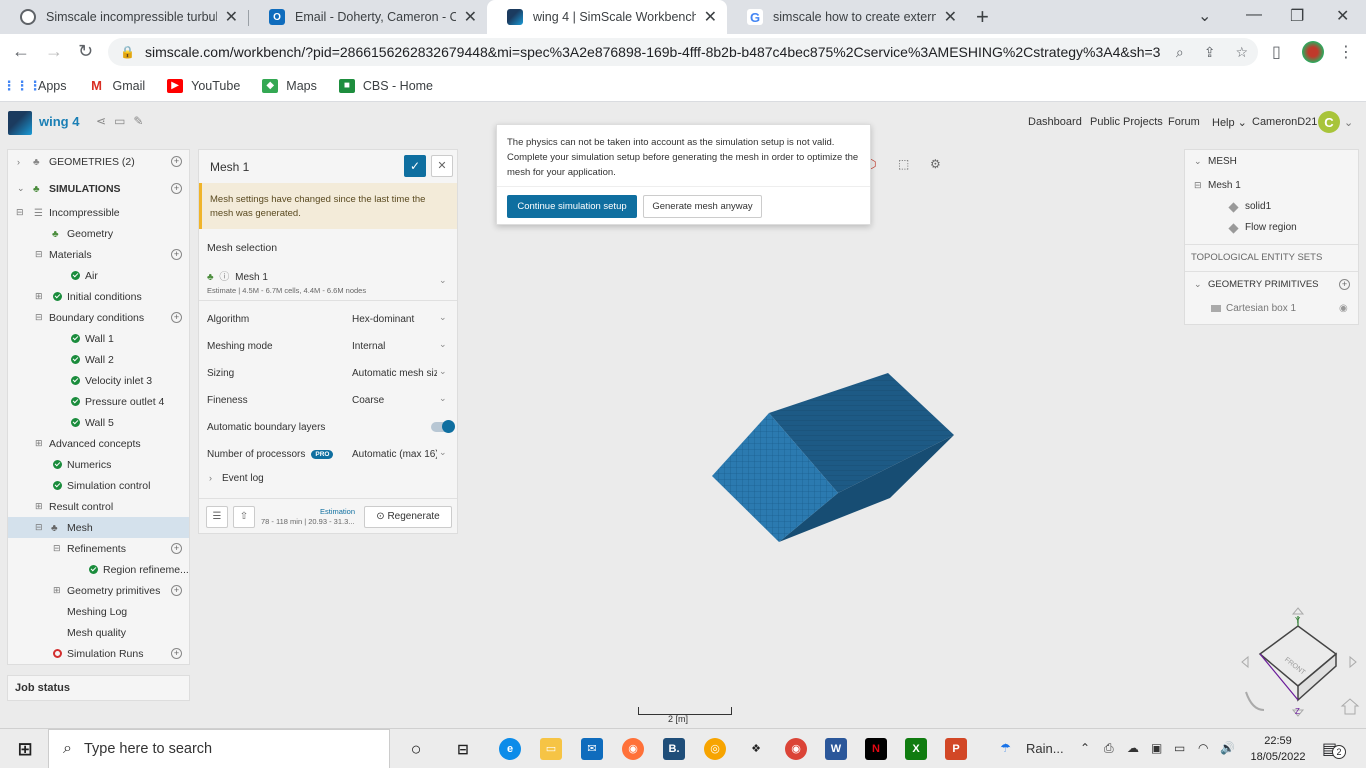  I want to click on tree-simulations: ⌄ ♣ SIMULATIONS +, so click(98, 188).